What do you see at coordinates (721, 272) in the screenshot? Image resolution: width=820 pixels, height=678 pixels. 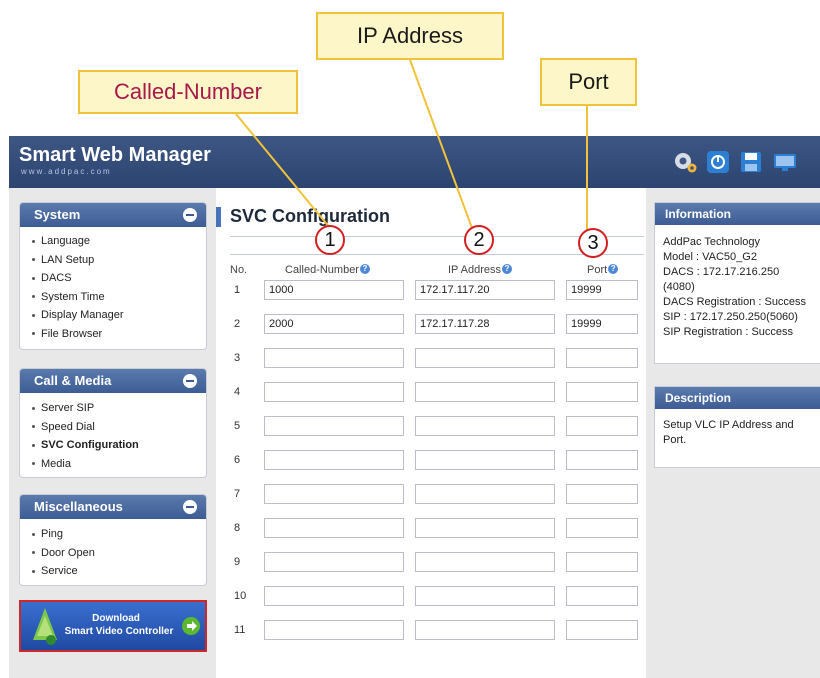 I see `info-line: DACS : 172.17.216.250` at bounding box center [721, 272].